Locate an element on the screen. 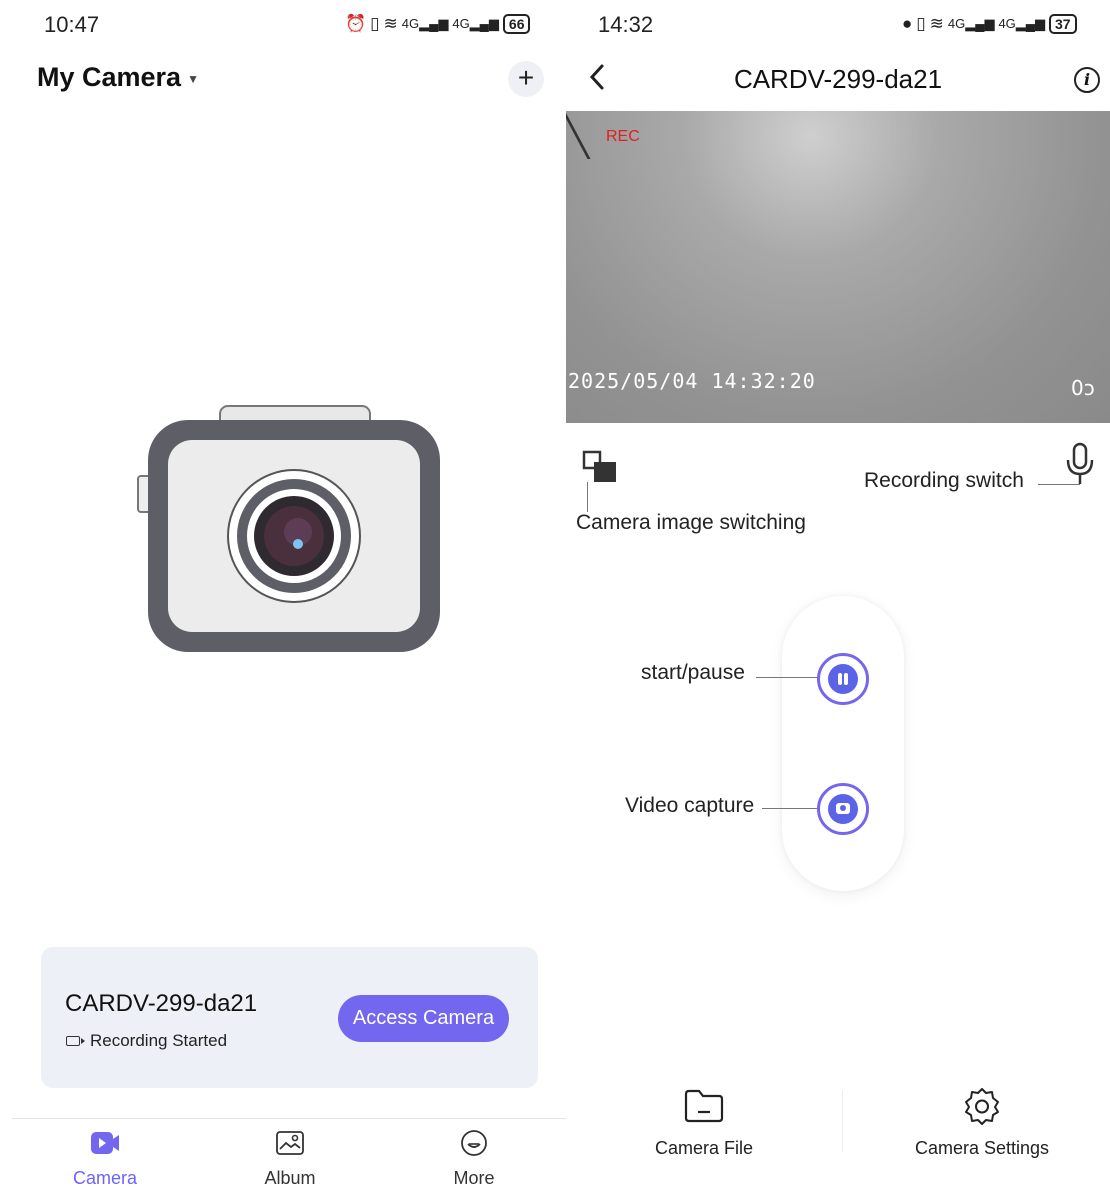 This screenshot has height=1189, width=1110. microphone-icon is located at coordinates (1080, 464).